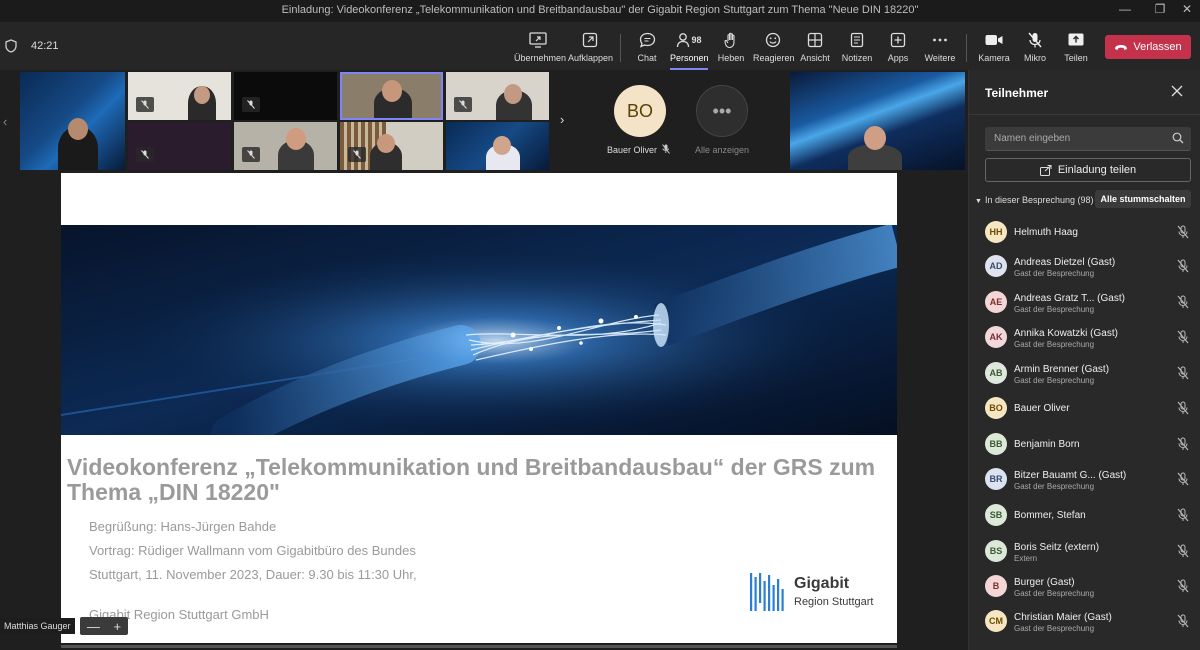 The width and height of the screenshot is (1200, 650). Describe the element at coordinates (898, 40) in the screenshot. I see `apps-icon` at that location.